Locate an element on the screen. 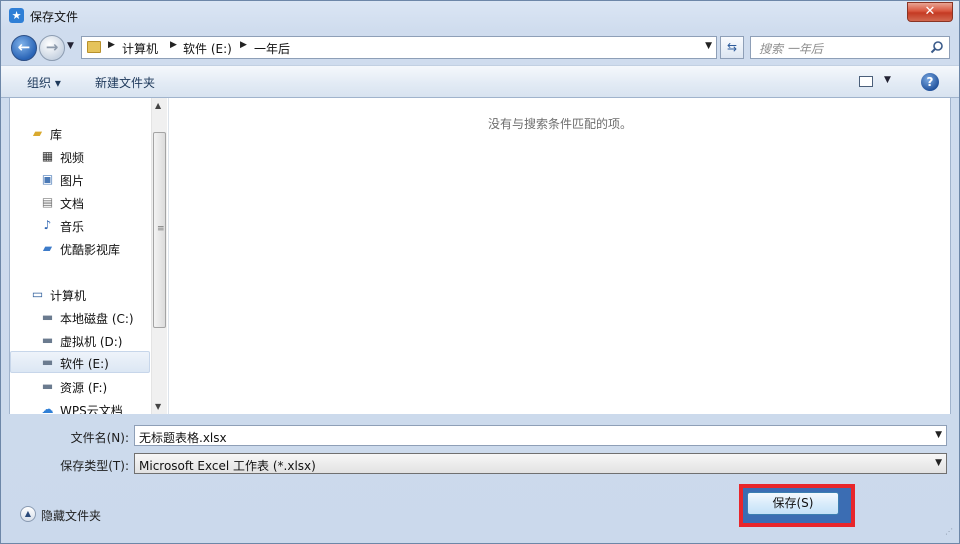  window-title: 保存文件 is located at coordinates (54, 17).